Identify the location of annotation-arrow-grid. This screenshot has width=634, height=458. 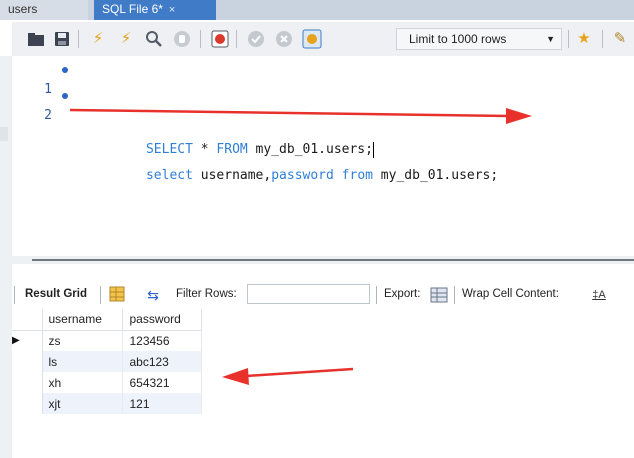
(288, 376).